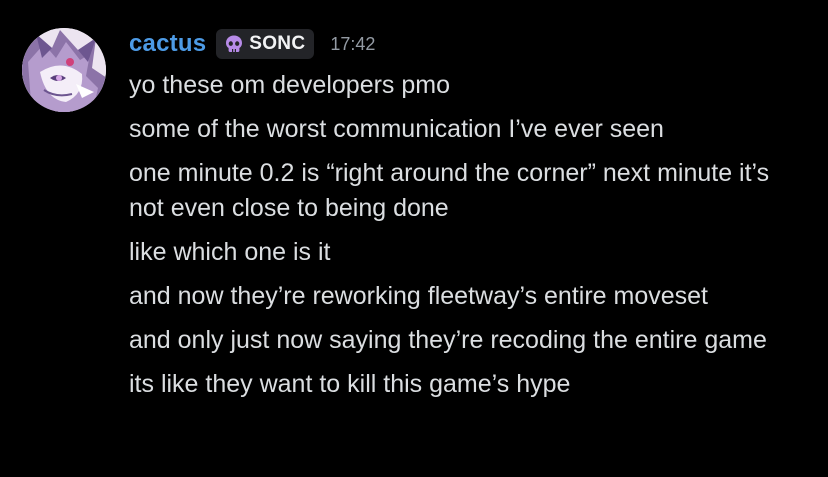 The image size is (828, 477). What do you see at coordinates (290, 85) in the screenshot?
I see `message-line: yo these om developers pmo` at bounding box center [290, 85].